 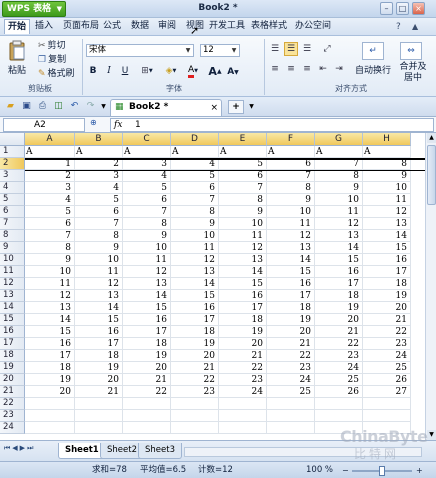 What do you see at coordinates (99, 200) in the screenshot?
I see `cell-b5: 5` at bounding box center [99, 200].